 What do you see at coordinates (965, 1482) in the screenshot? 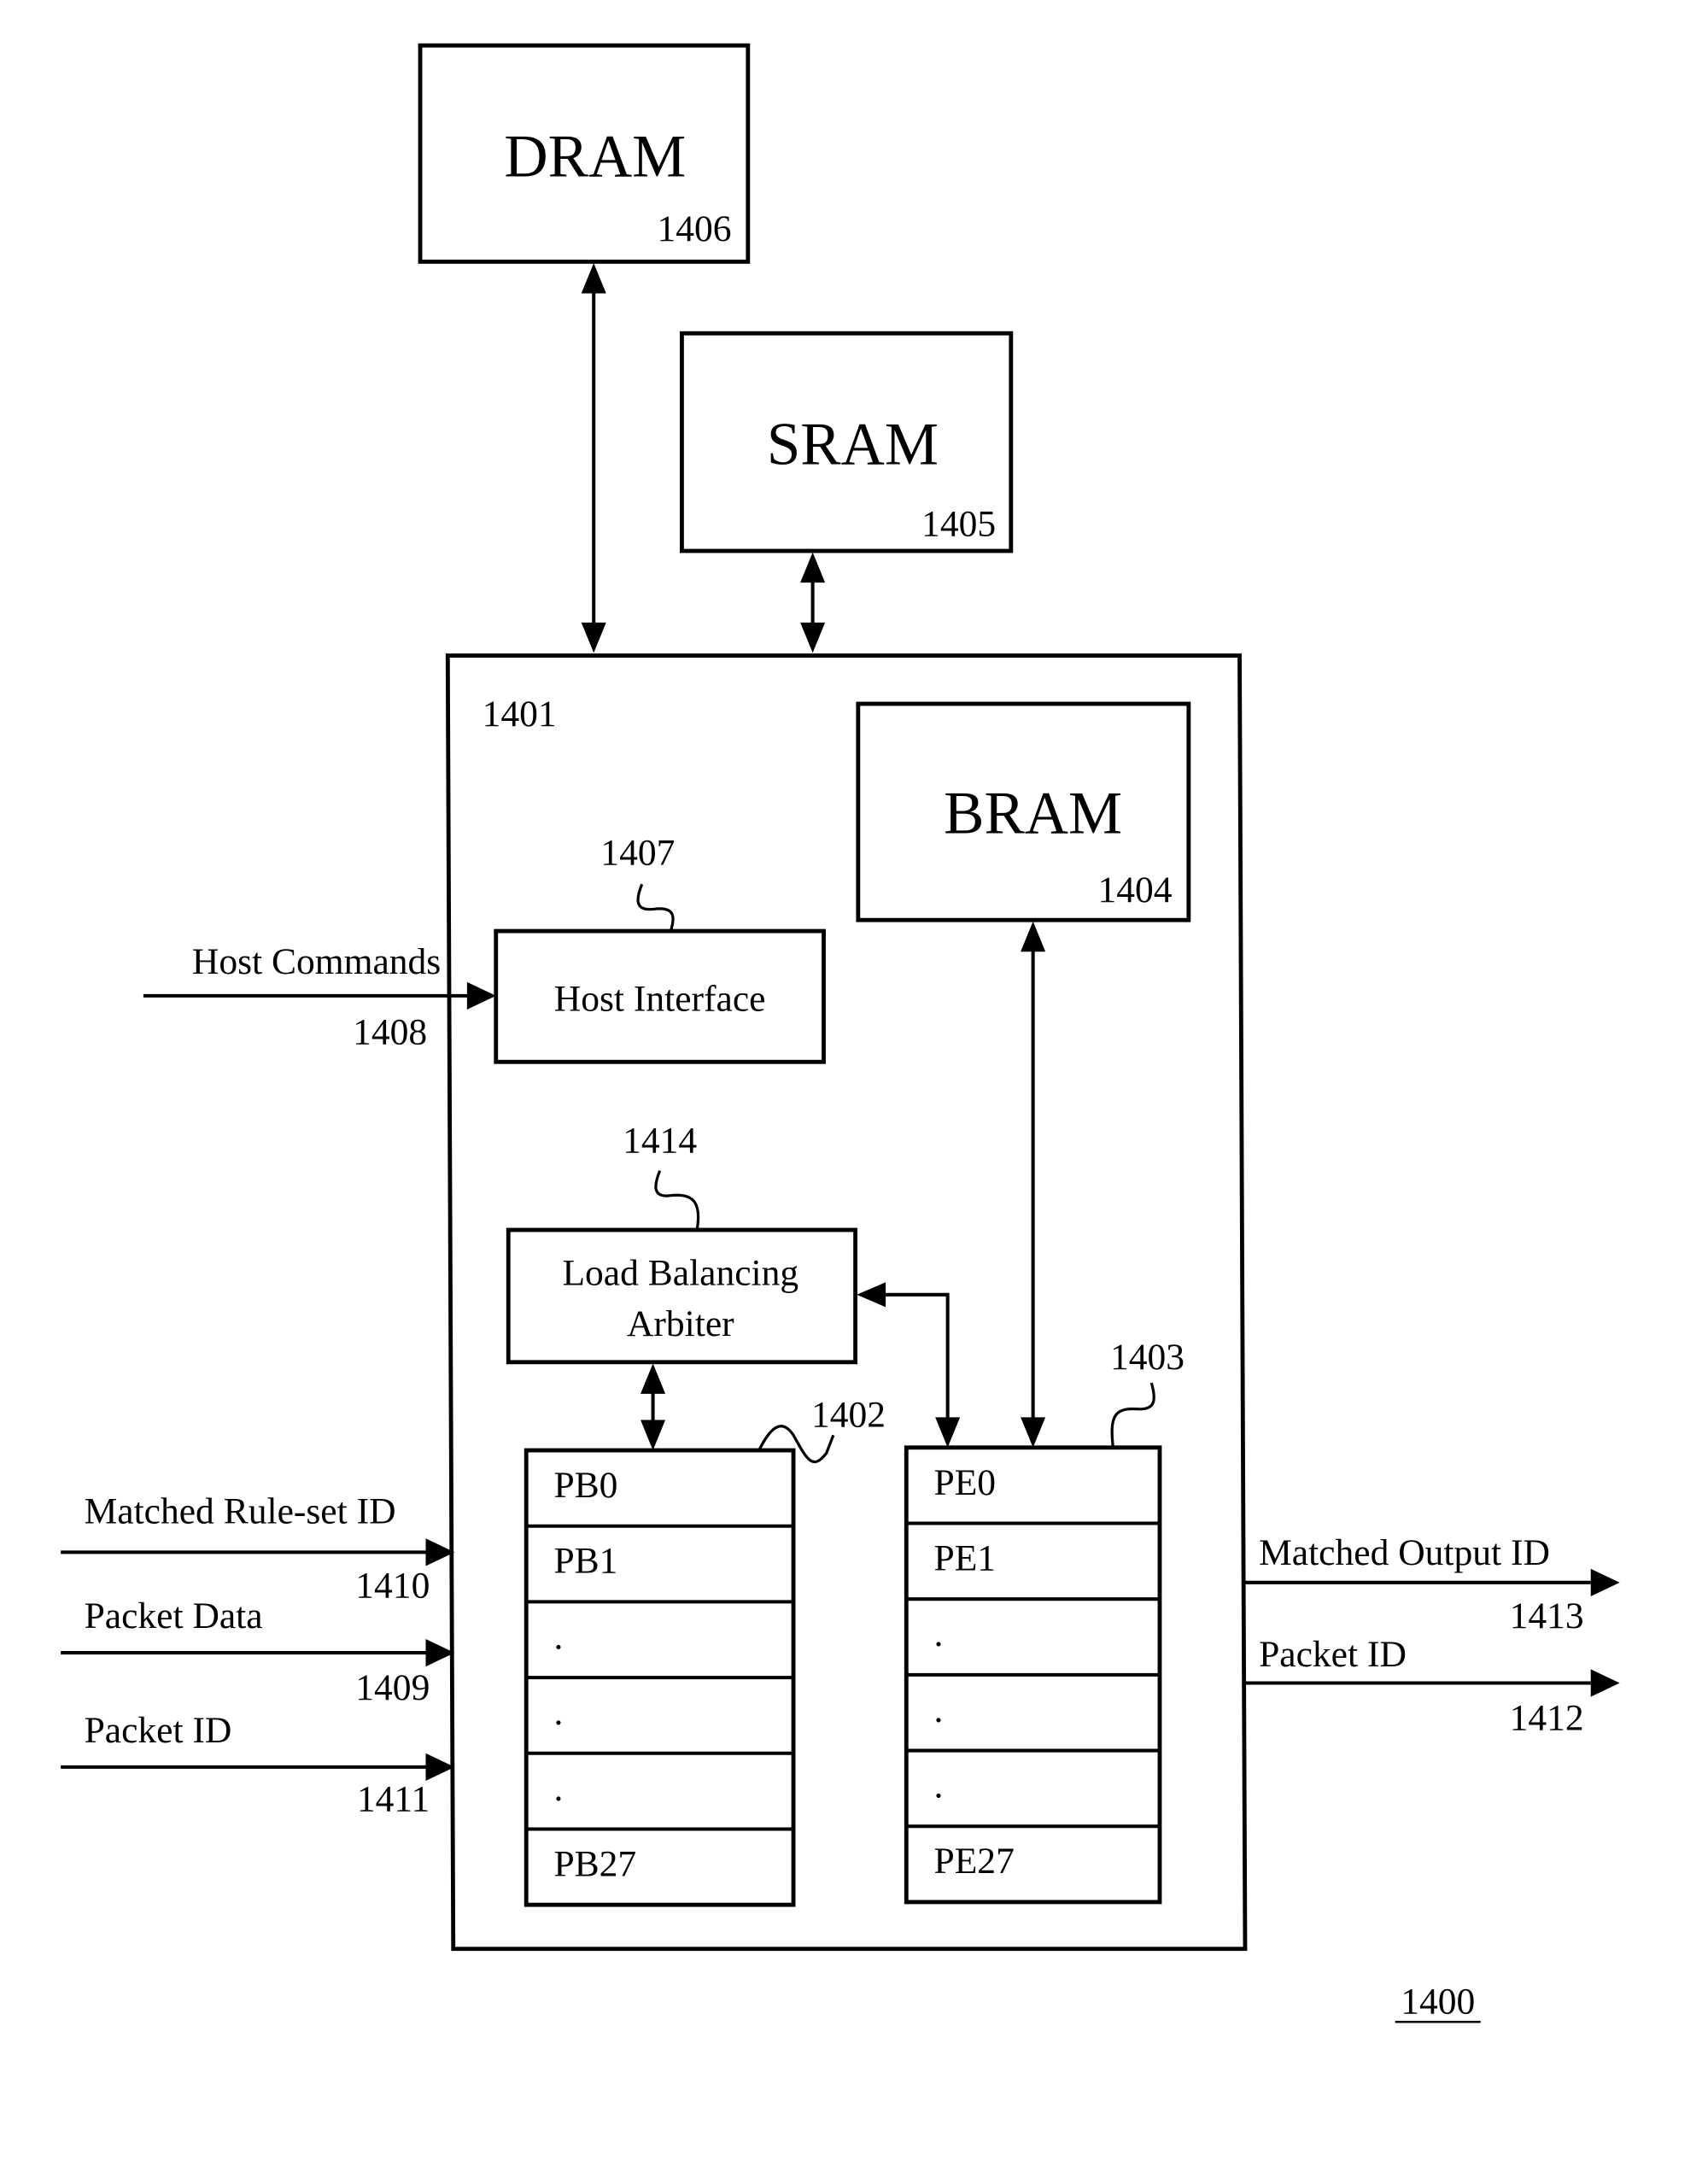
I see `processing-engine-cell: PE0` at bounding box center [965, 1482].